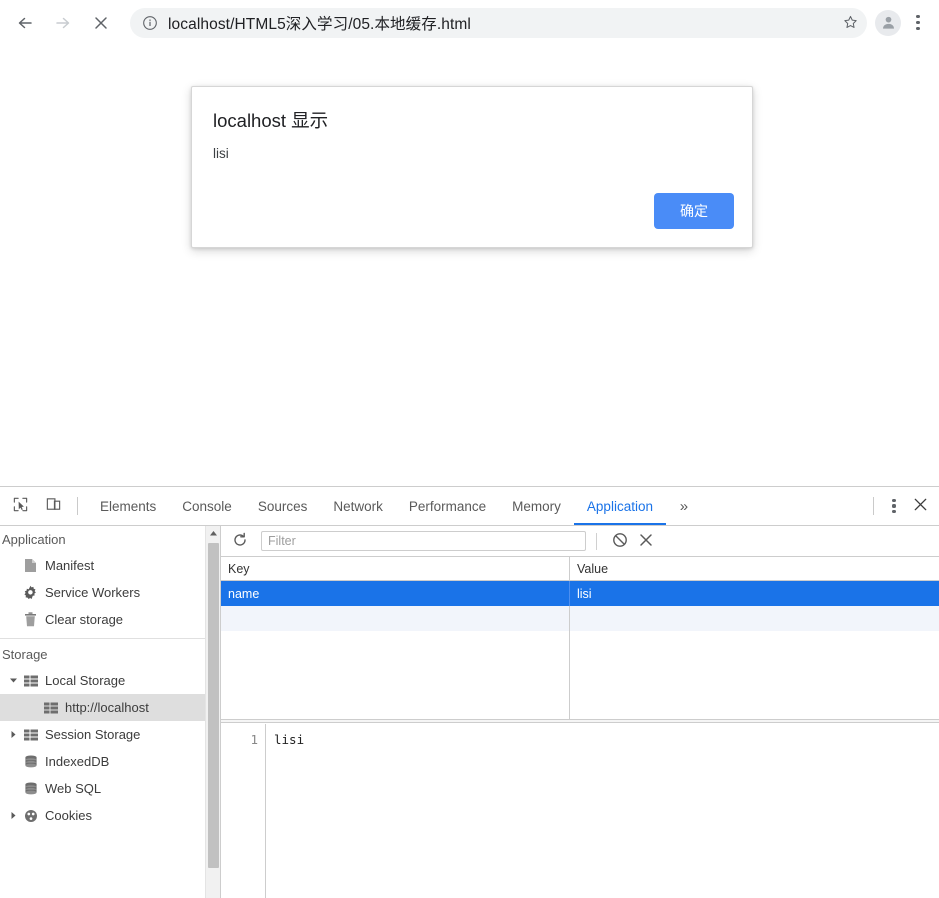  I want to click on inspect-element-button, so click(20, 506).